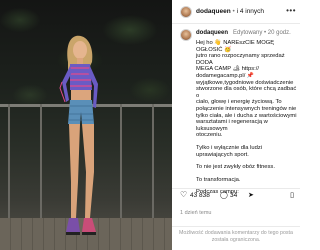  I want to click on edited-label: Edytowany • 20 godz., so click(262, 33).